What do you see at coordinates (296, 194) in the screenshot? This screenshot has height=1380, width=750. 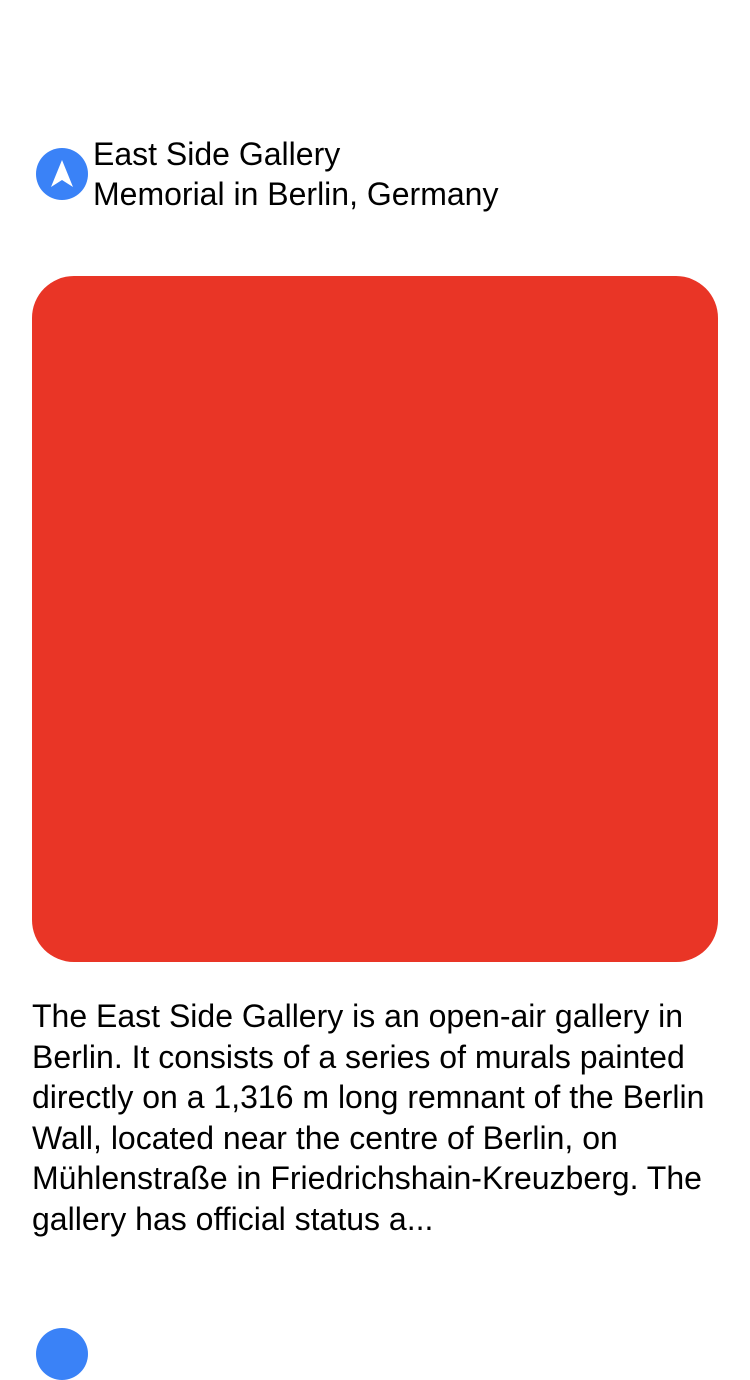 I see `place-subtitle: Memorial in Berlin, Germany` at bounding box center [296, 194].